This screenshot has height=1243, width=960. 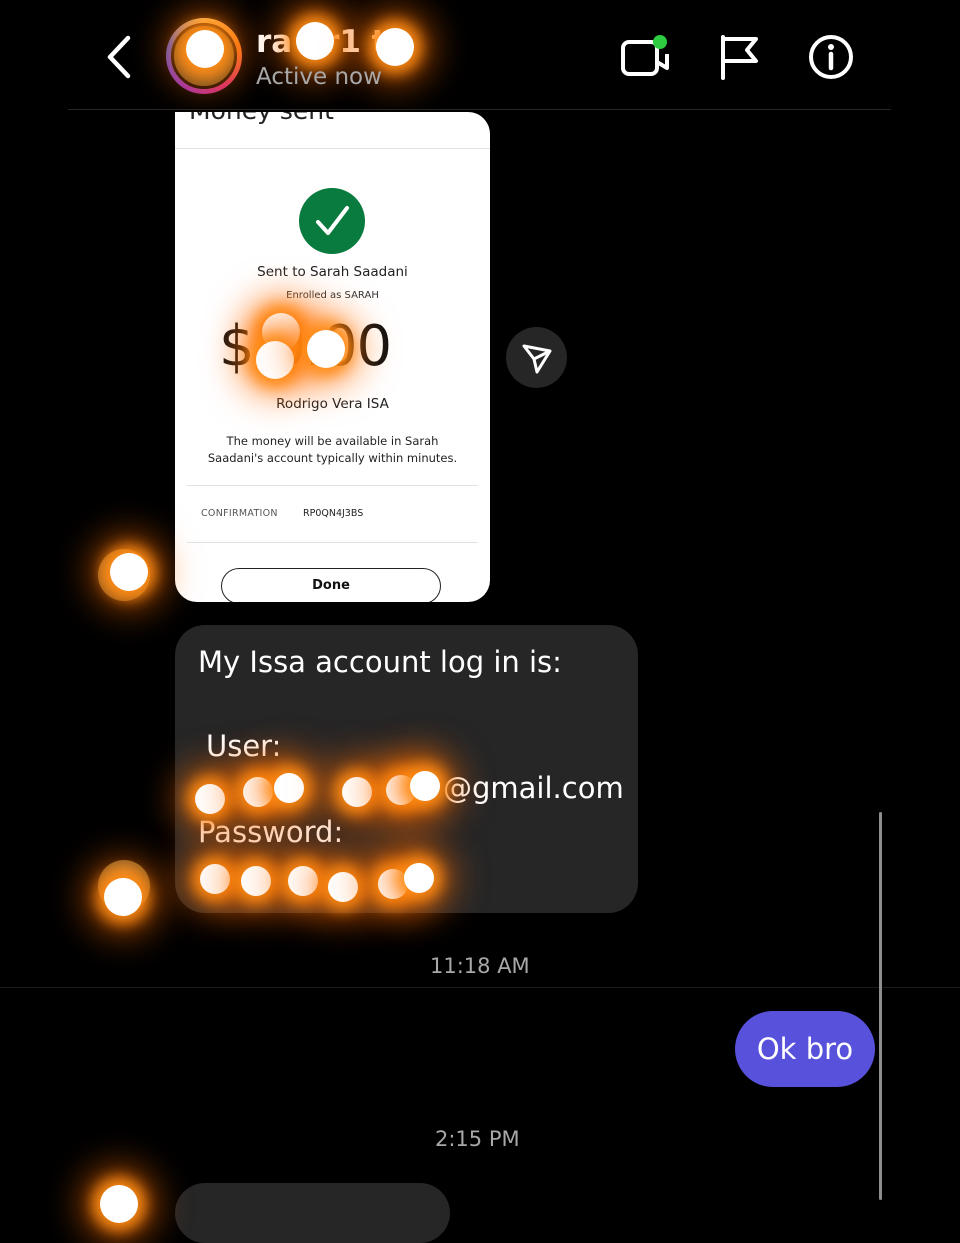 What do you see at coordinates (331, 585) in the screenshot?
I see `done-button: Done` at bounding box center [331, 585].